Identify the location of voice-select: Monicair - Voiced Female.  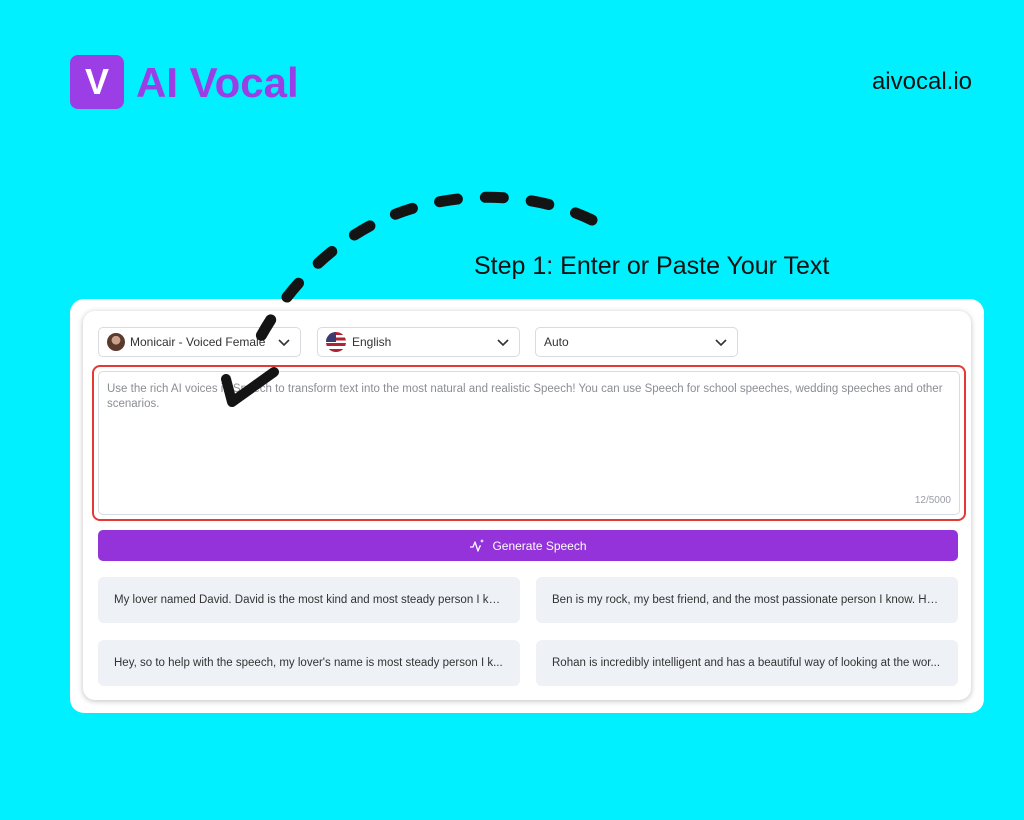
(199, 342).